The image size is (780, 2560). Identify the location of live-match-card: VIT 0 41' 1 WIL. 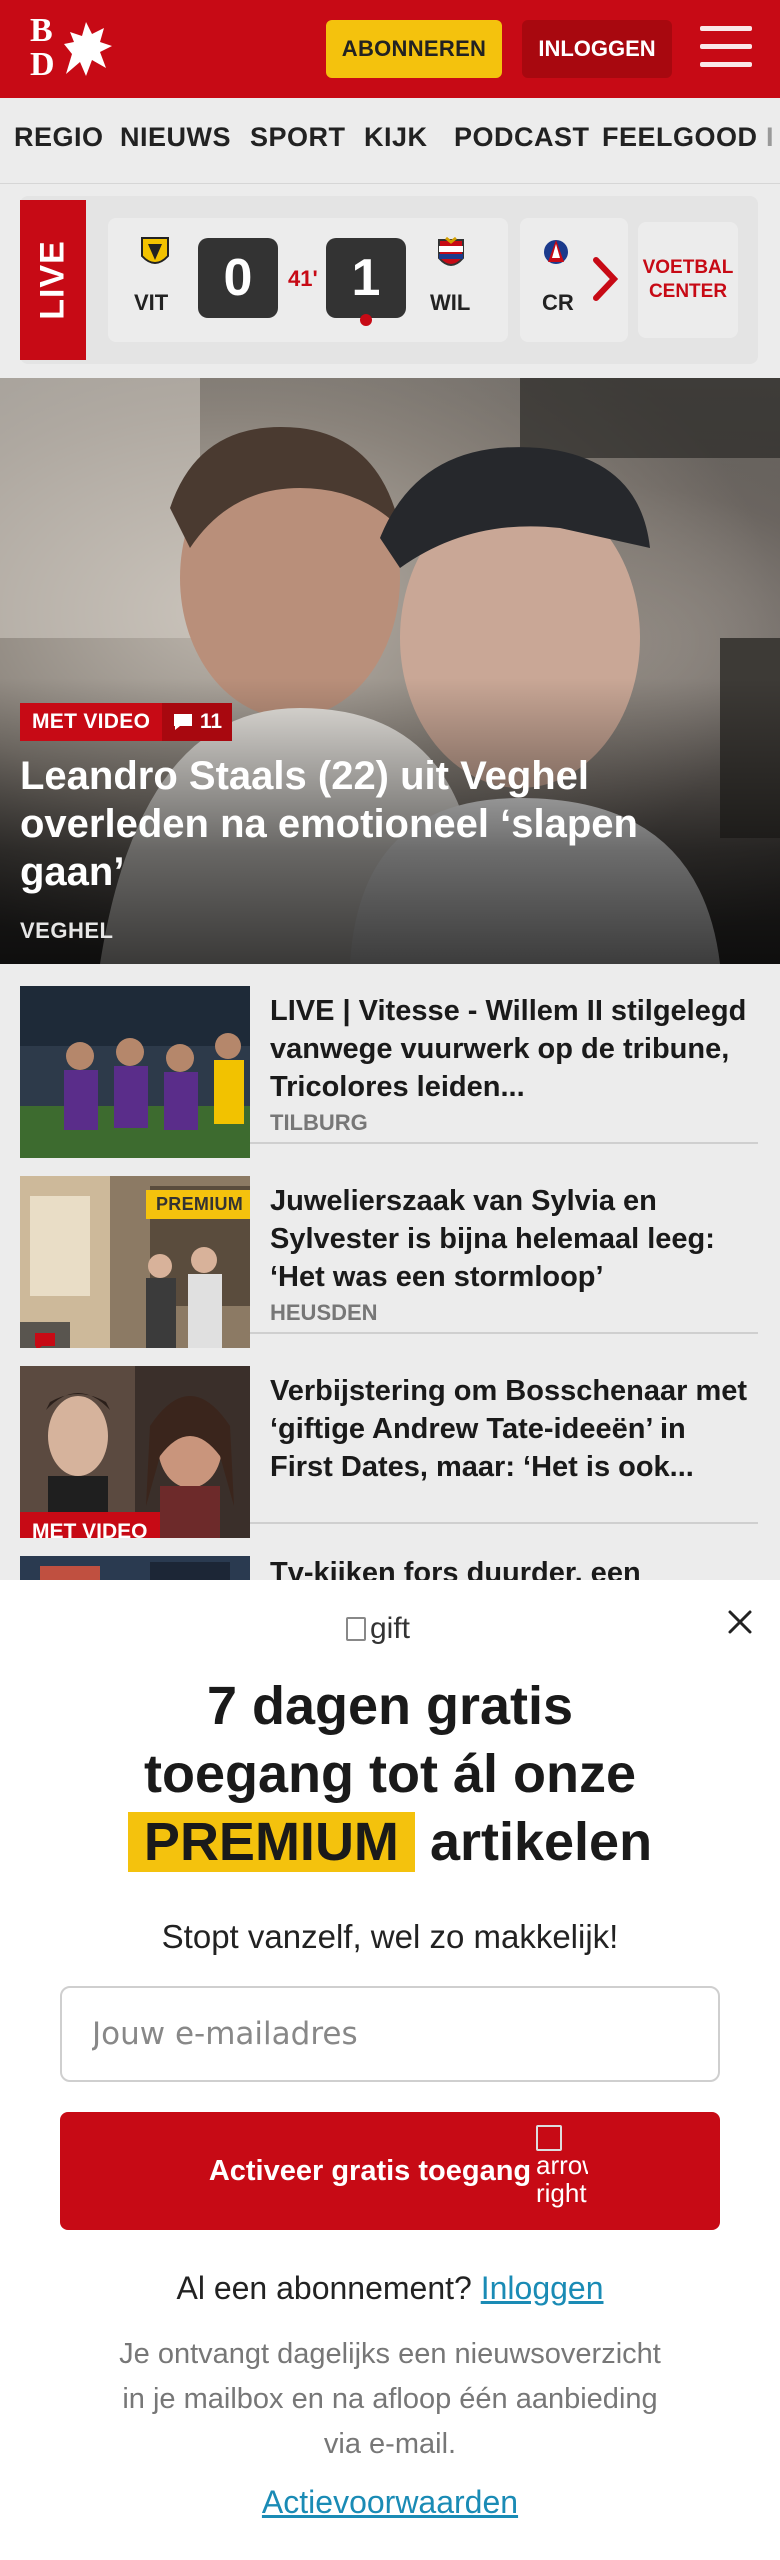
(308, 280).